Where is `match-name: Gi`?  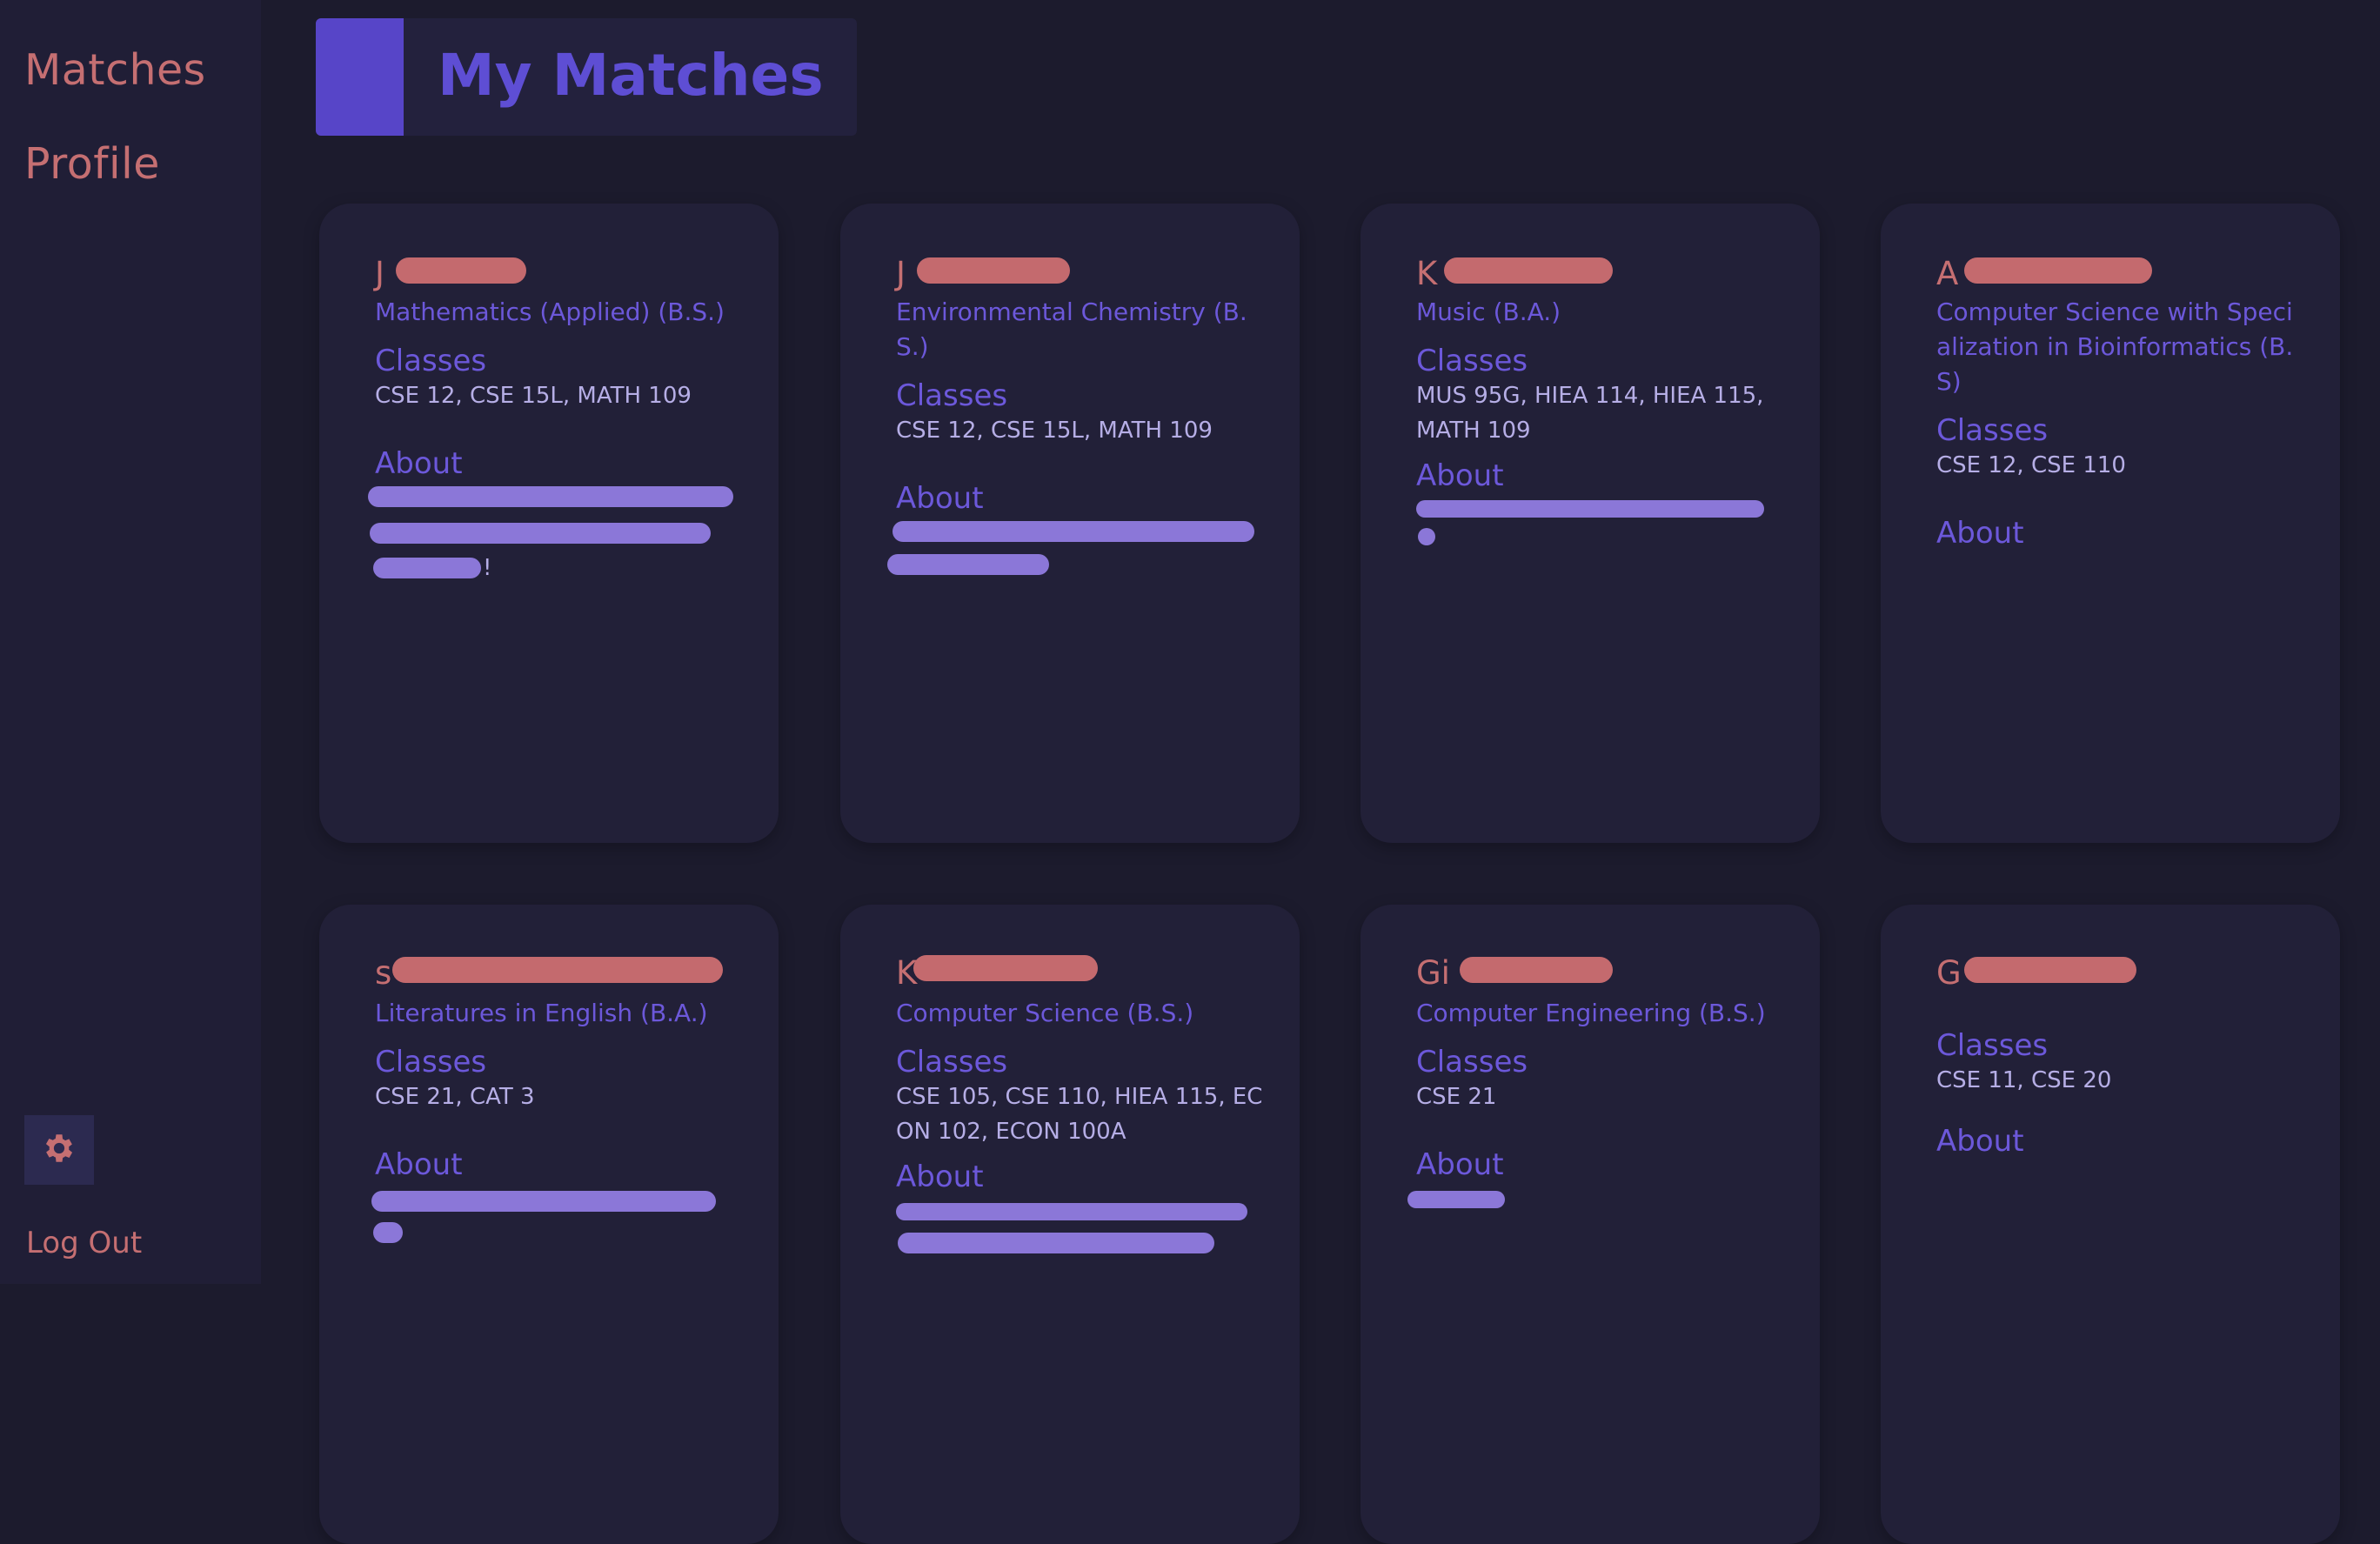 match-name: Gi is located at coordinates (1433, 973).